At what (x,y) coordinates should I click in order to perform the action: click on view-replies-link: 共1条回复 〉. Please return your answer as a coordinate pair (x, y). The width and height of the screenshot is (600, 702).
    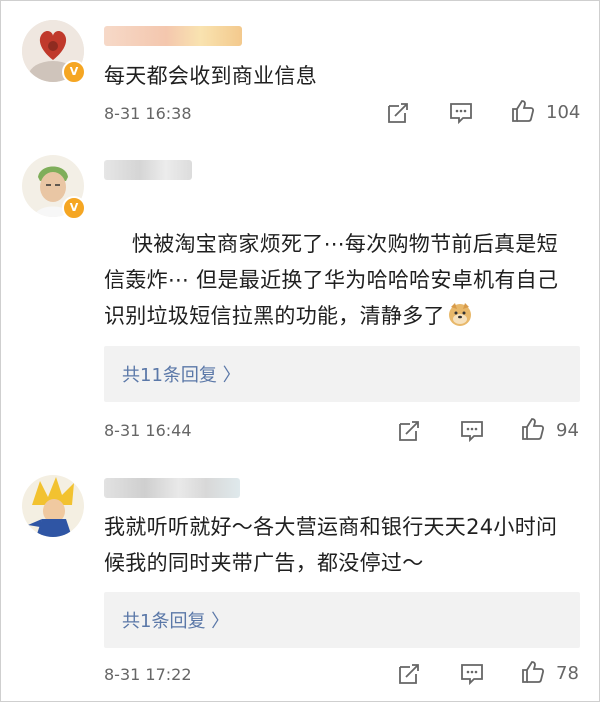
    Looking at the image, I should click on (175, 620).